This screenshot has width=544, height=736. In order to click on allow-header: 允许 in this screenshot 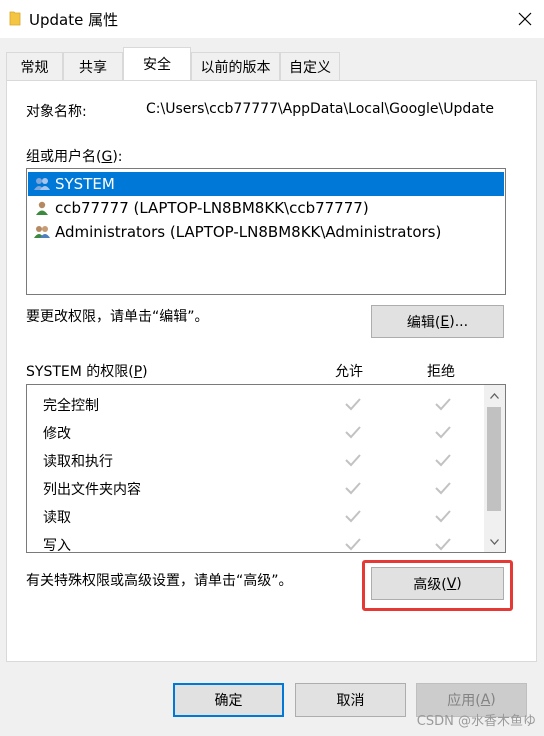, I will do `click(349, 372)`.